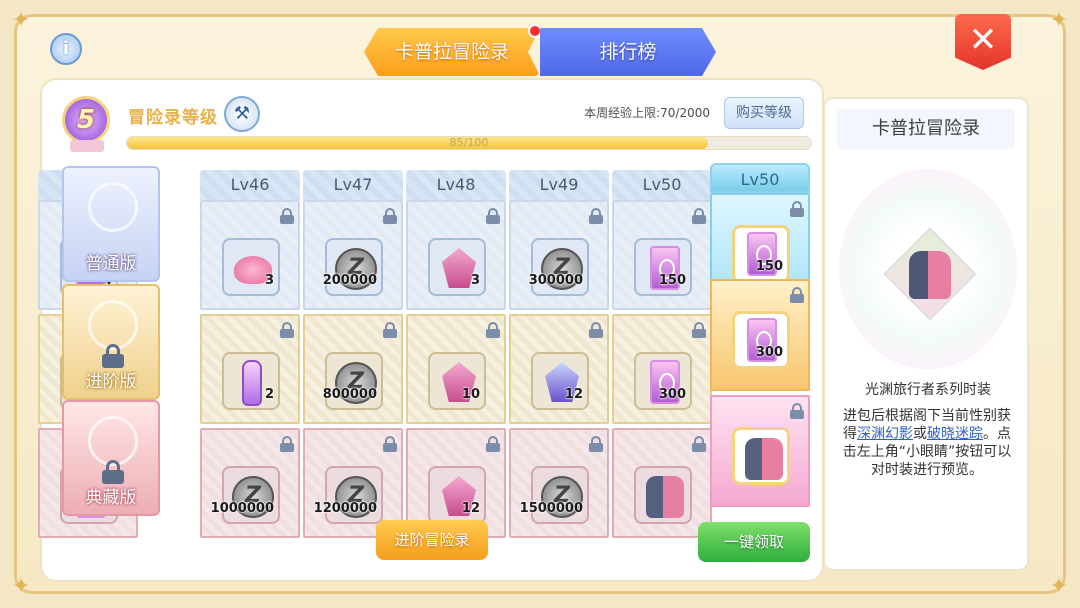 The image size is (1080, 608). What do you see at coordinates (559, 185) in the screenshot?
I see `column-level: Lv49` at bounding box center [559, 185].